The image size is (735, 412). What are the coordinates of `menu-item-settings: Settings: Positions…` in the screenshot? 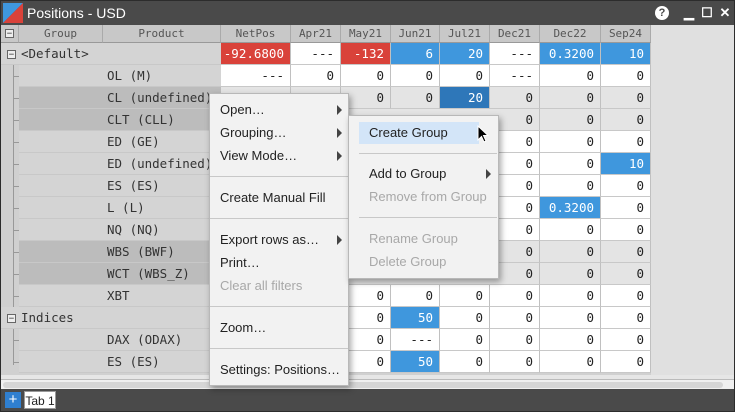 It's located at (279, 370).